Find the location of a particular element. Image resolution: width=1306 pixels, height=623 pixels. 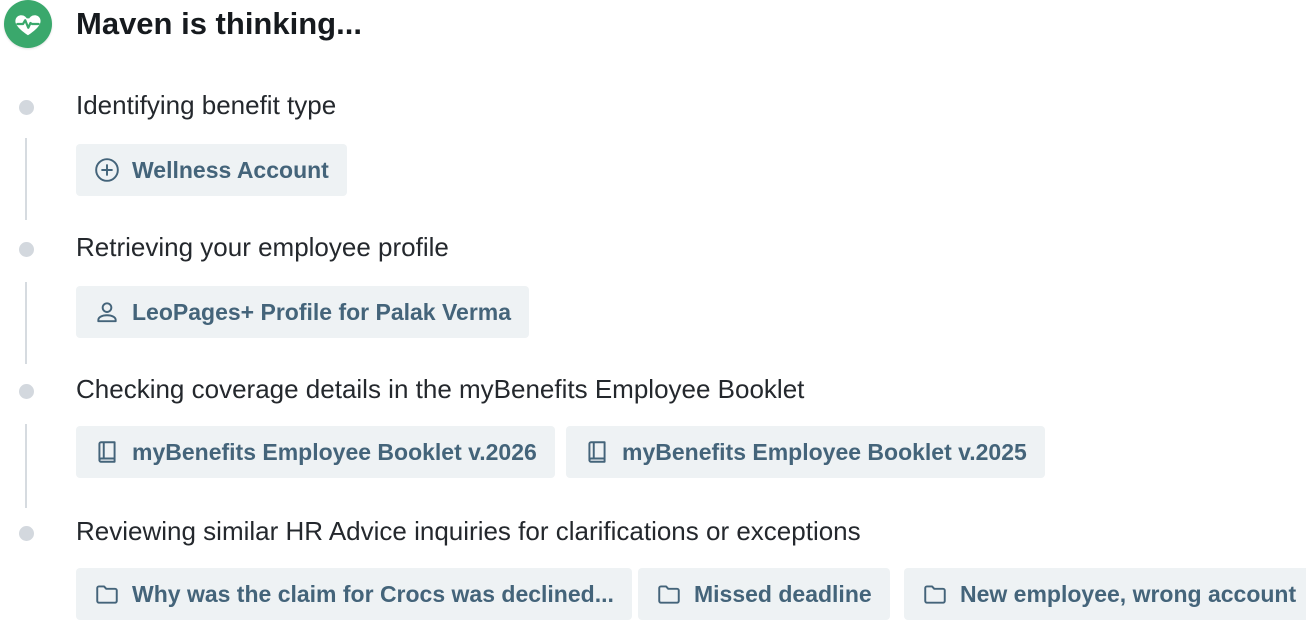

step-label: Identifying benefit type is located at coordinates (206, 105).